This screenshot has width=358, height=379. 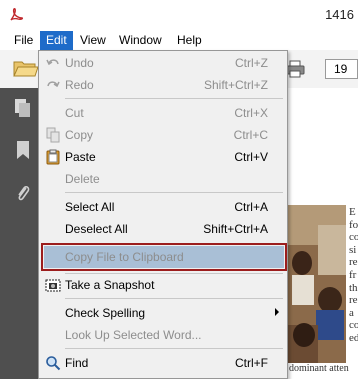 I want to click on page-number-input: 19, so click(x=341, y=69).